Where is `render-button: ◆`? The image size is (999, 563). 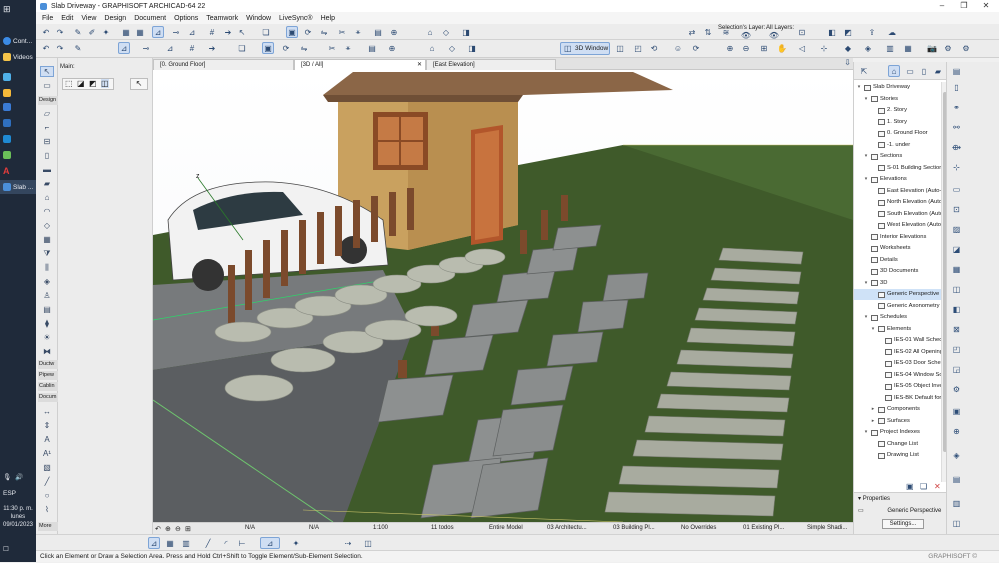 render-button: ◆ is located at coordinates (848, 48).